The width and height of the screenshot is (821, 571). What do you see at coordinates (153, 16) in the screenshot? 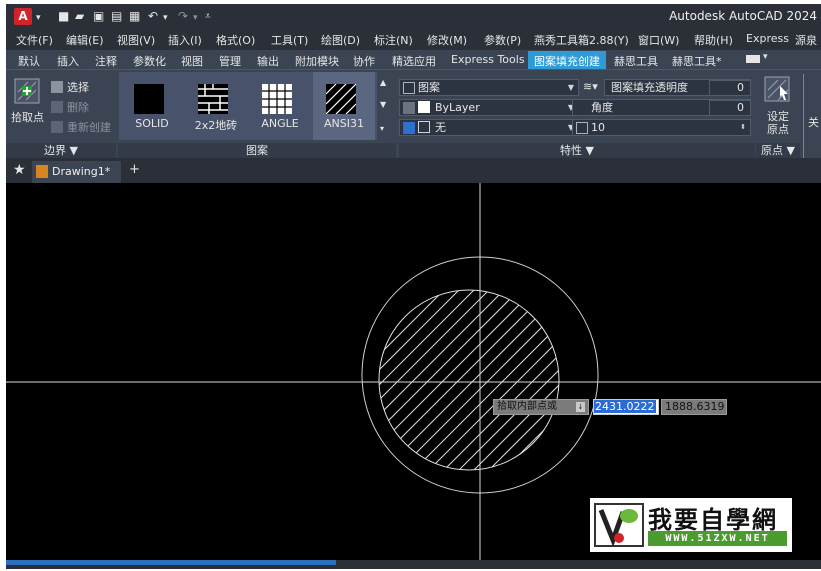
I see `undo-icon: ↶` at bounding box center [153, 16].